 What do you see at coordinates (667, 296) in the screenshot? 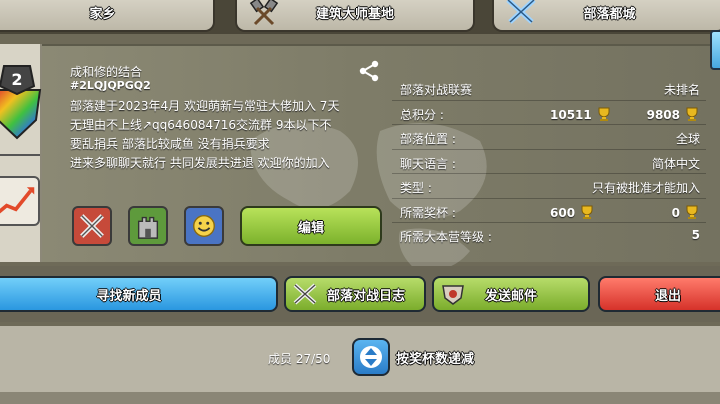
I see `leave-label: 退出` at bounding box center [667, 296].